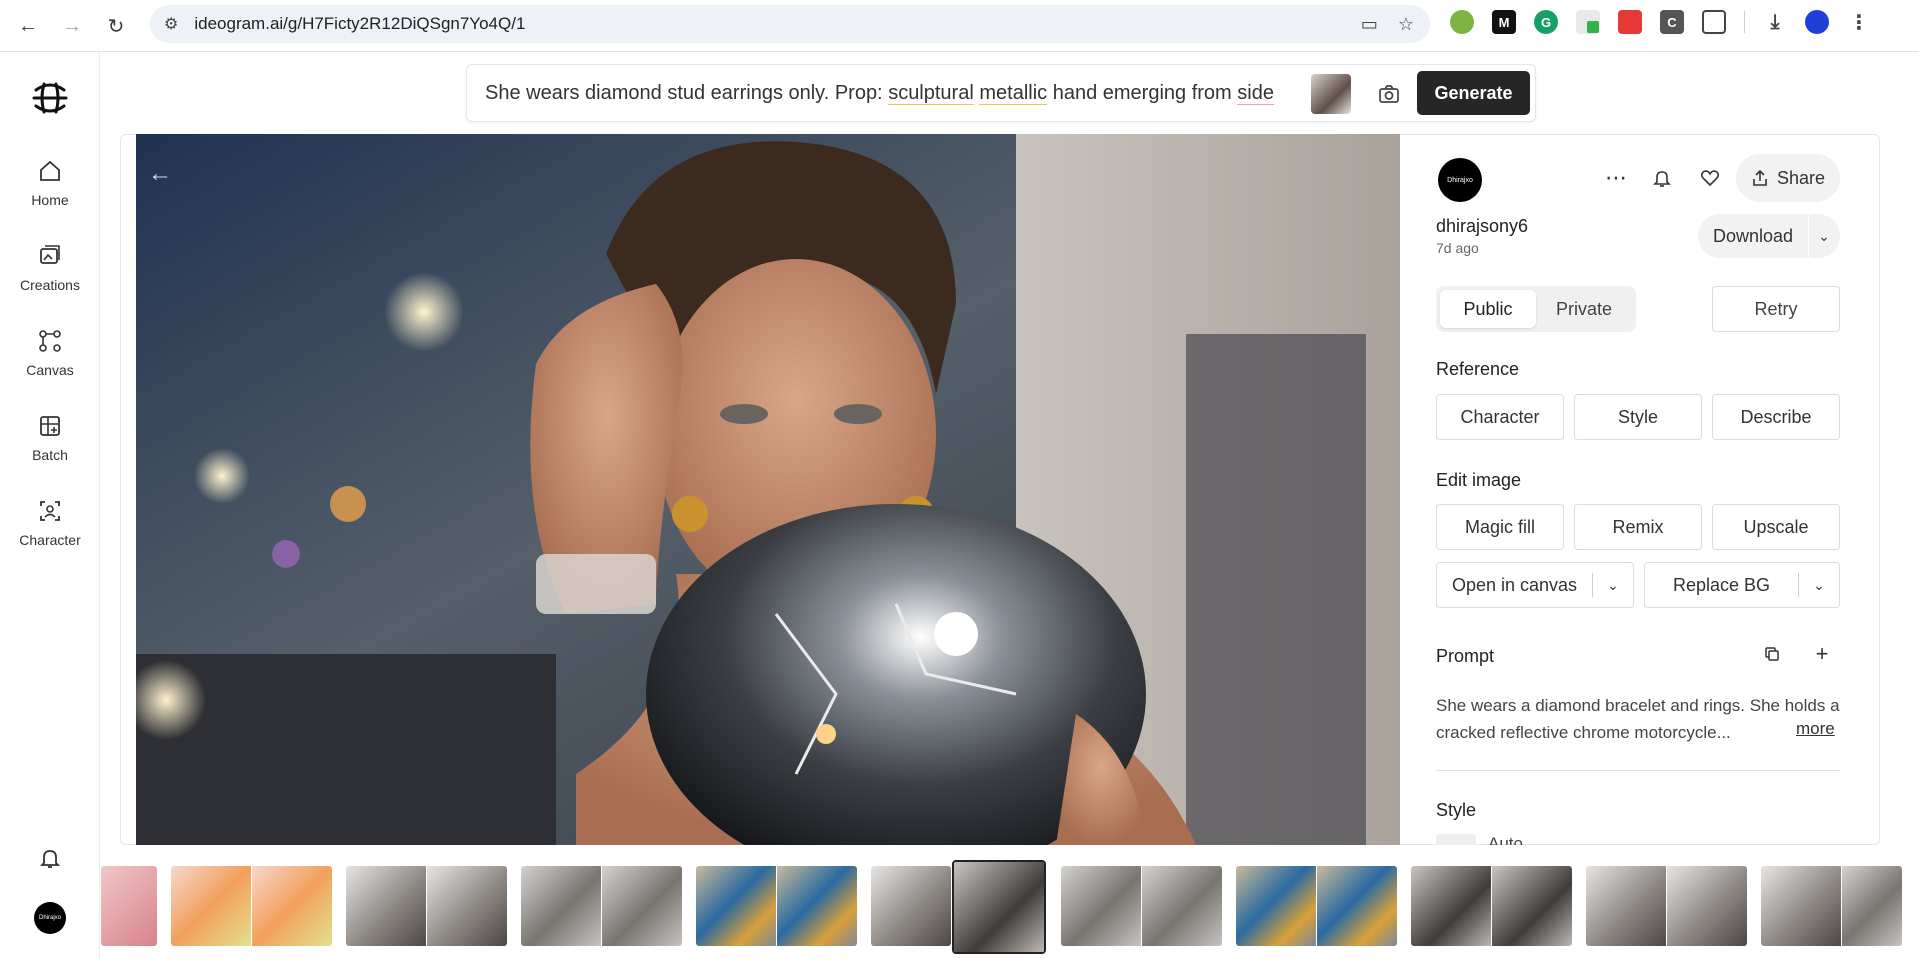 This screenshot has height=959, width=1919. What do you see at coordinates (50, 523) in the screenshot?
I see `sidebar-item-character: Character` at bounding box center [50, 523].